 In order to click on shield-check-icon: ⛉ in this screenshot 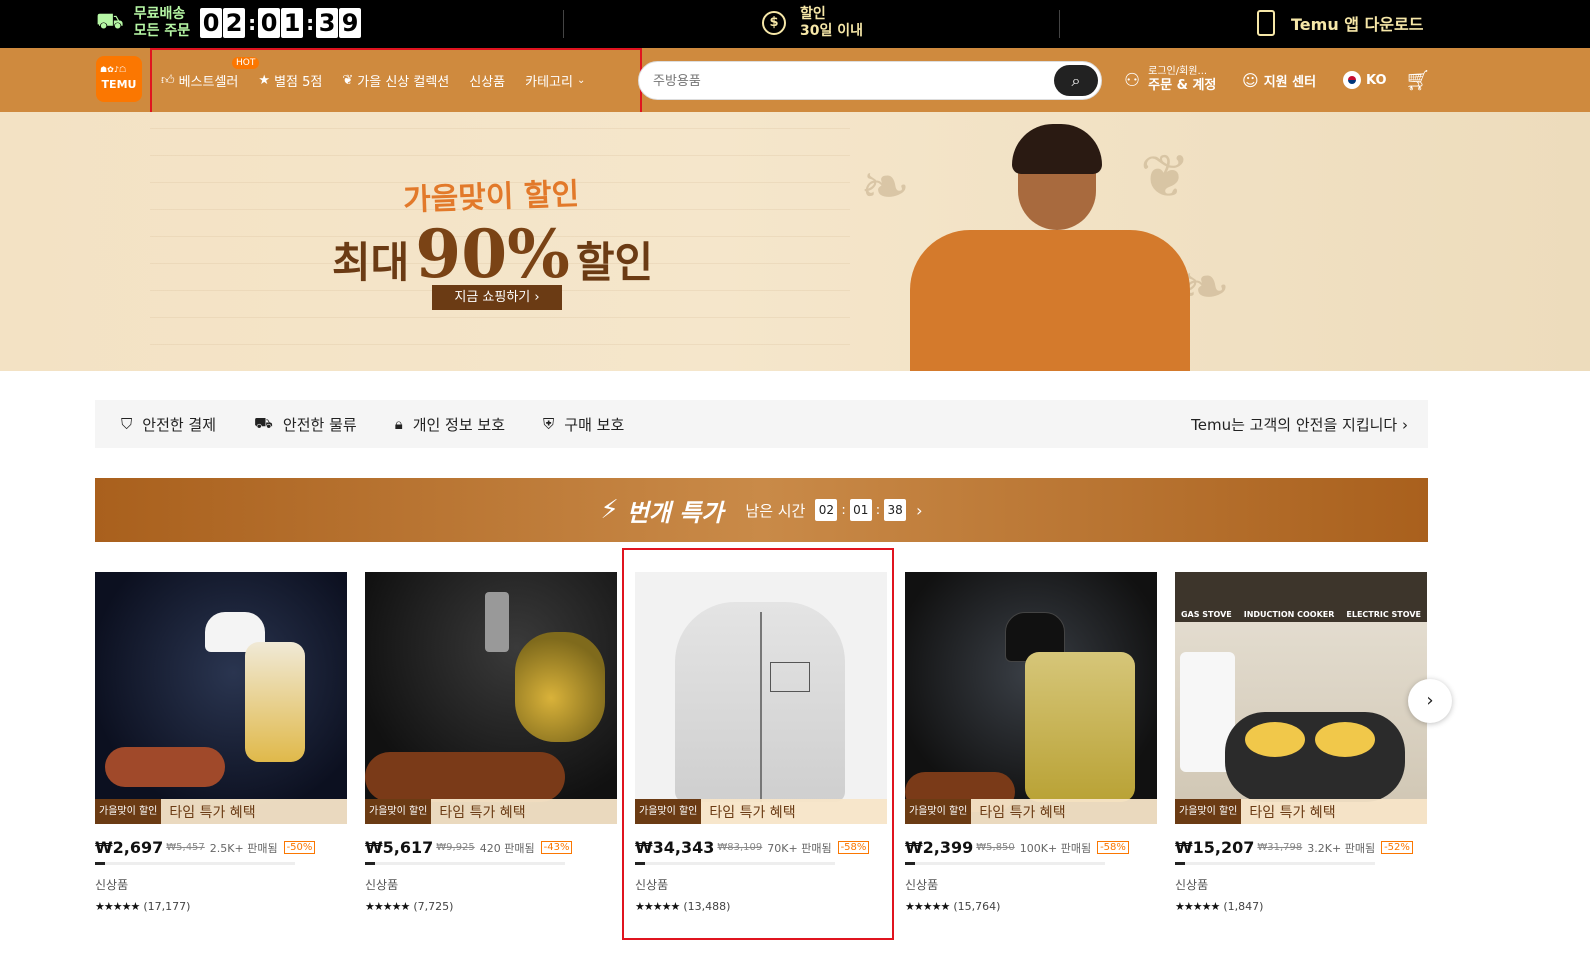, I will do `click(127, 424)`.